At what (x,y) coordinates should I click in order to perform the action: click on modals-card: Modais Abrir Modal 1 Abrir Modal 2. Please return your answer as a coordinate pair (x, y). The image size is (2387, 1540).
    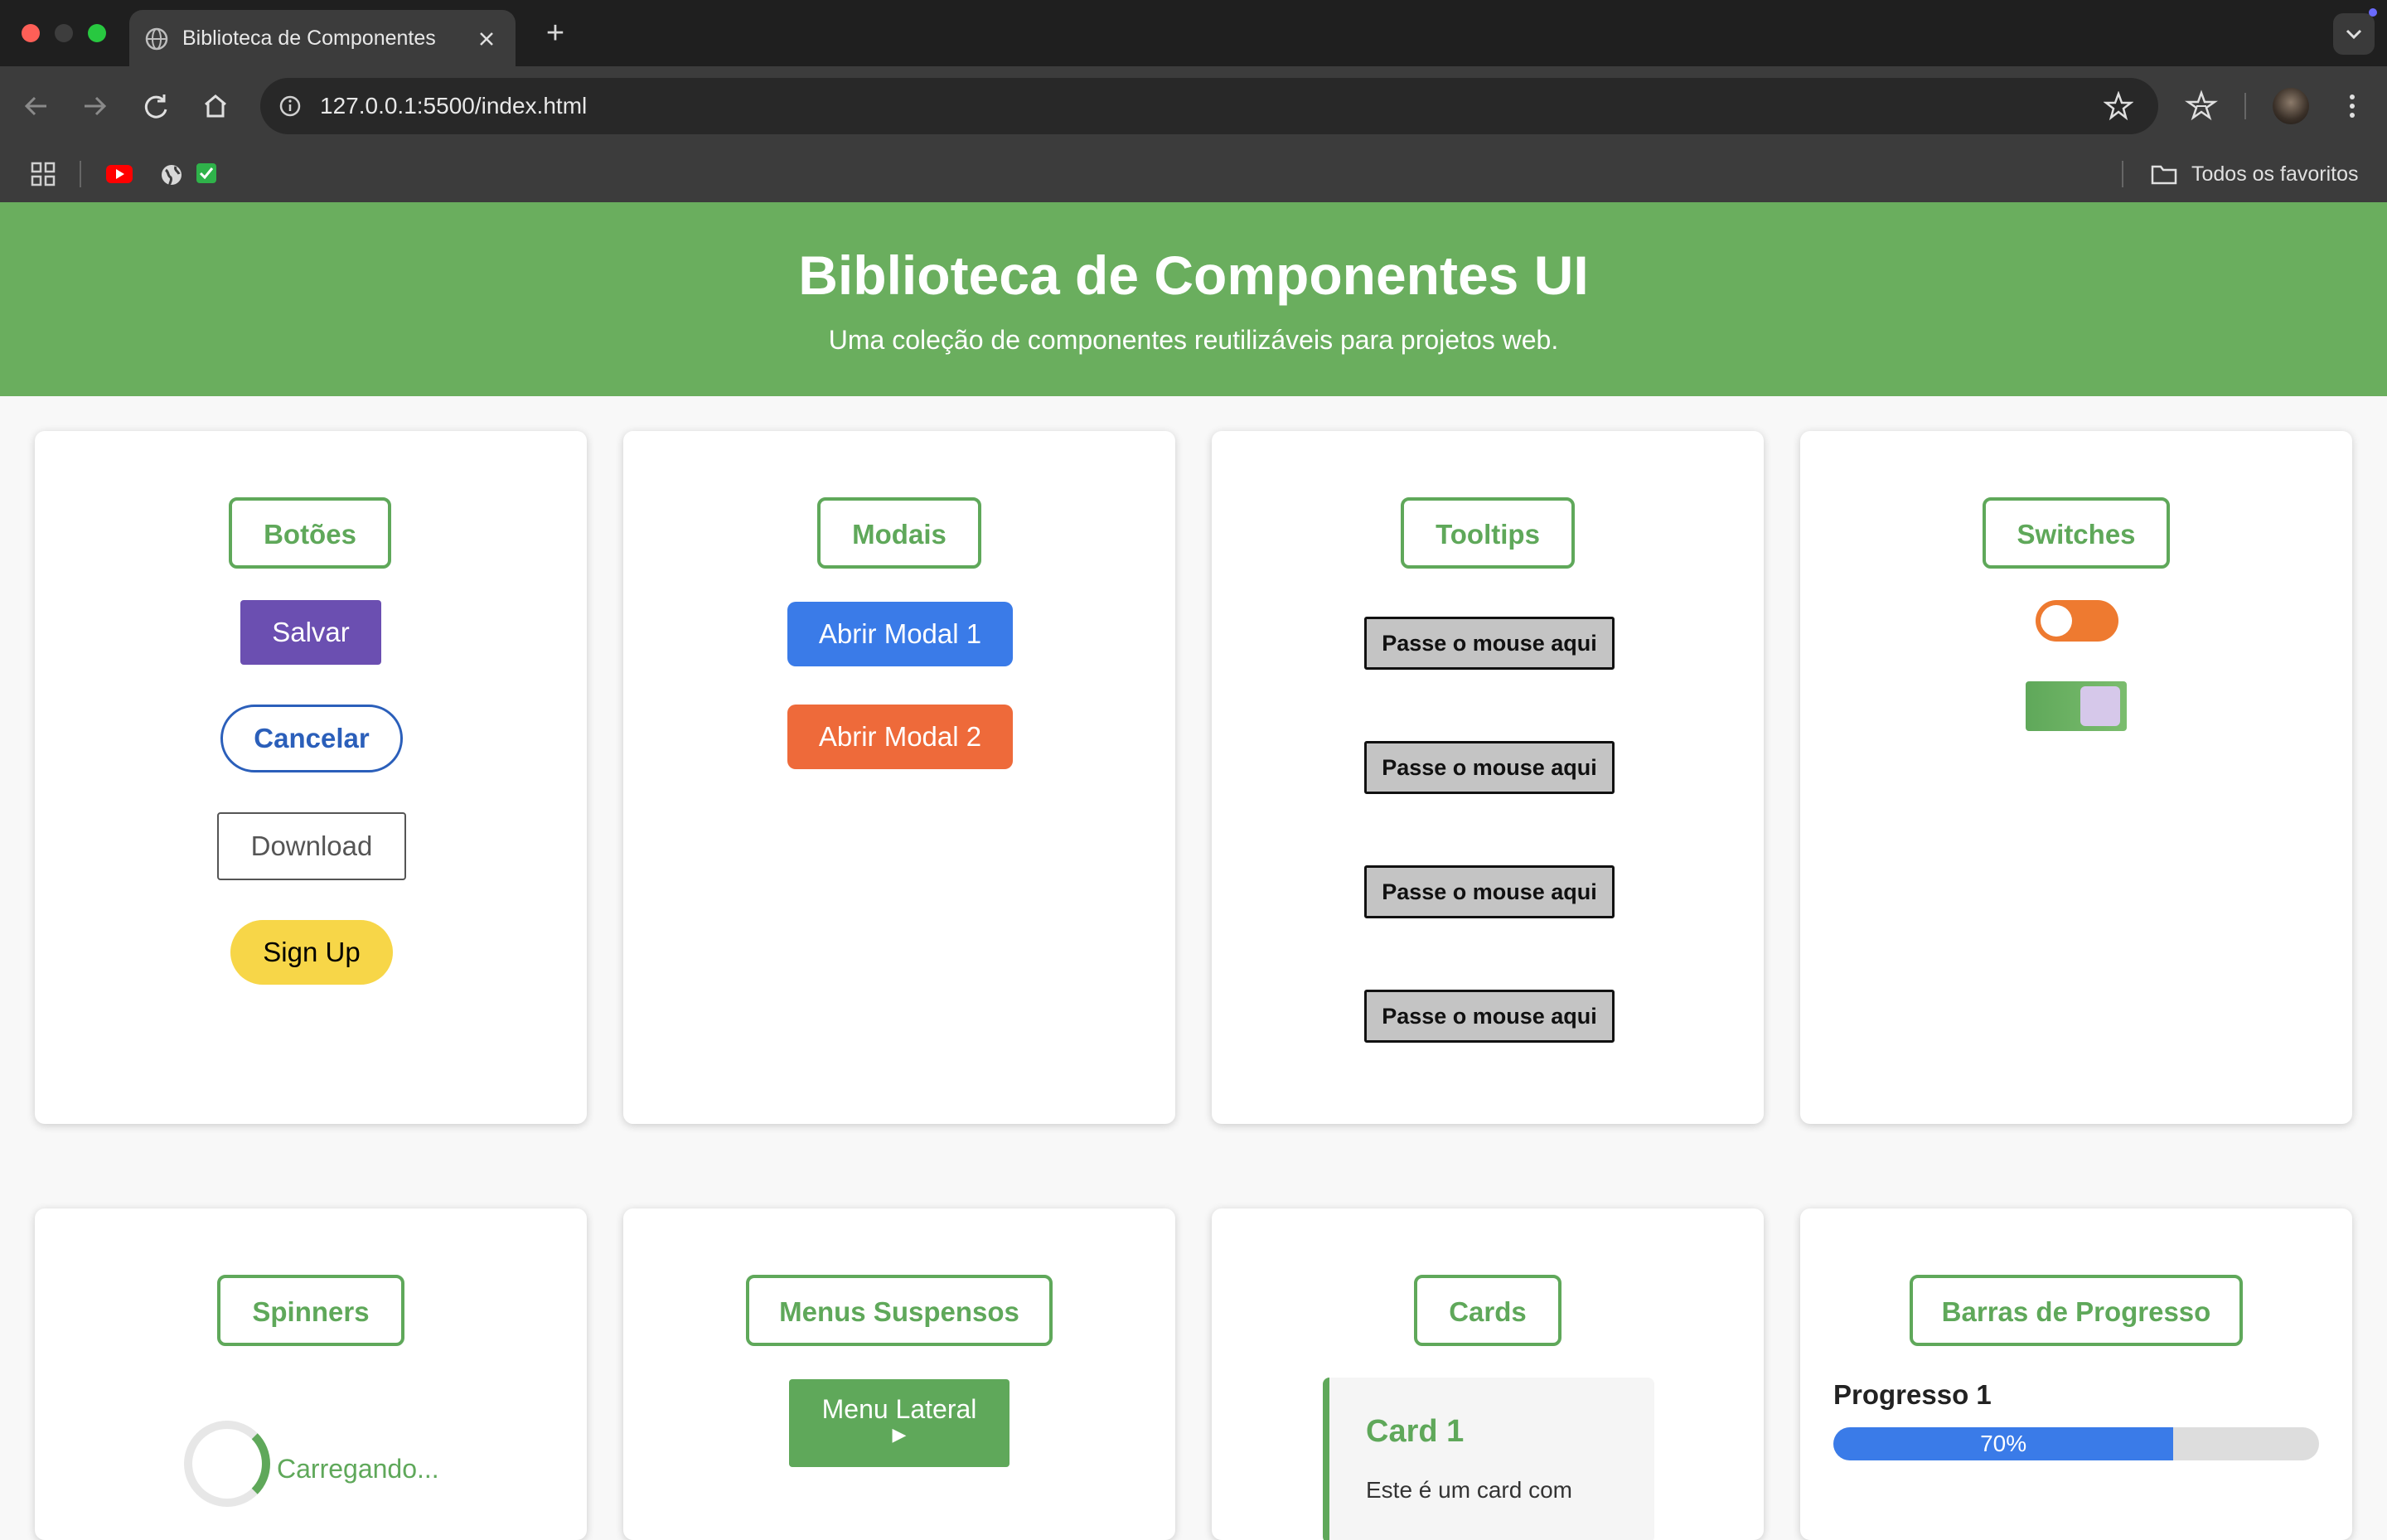
    Looking at the image, I should click on (899, 777).